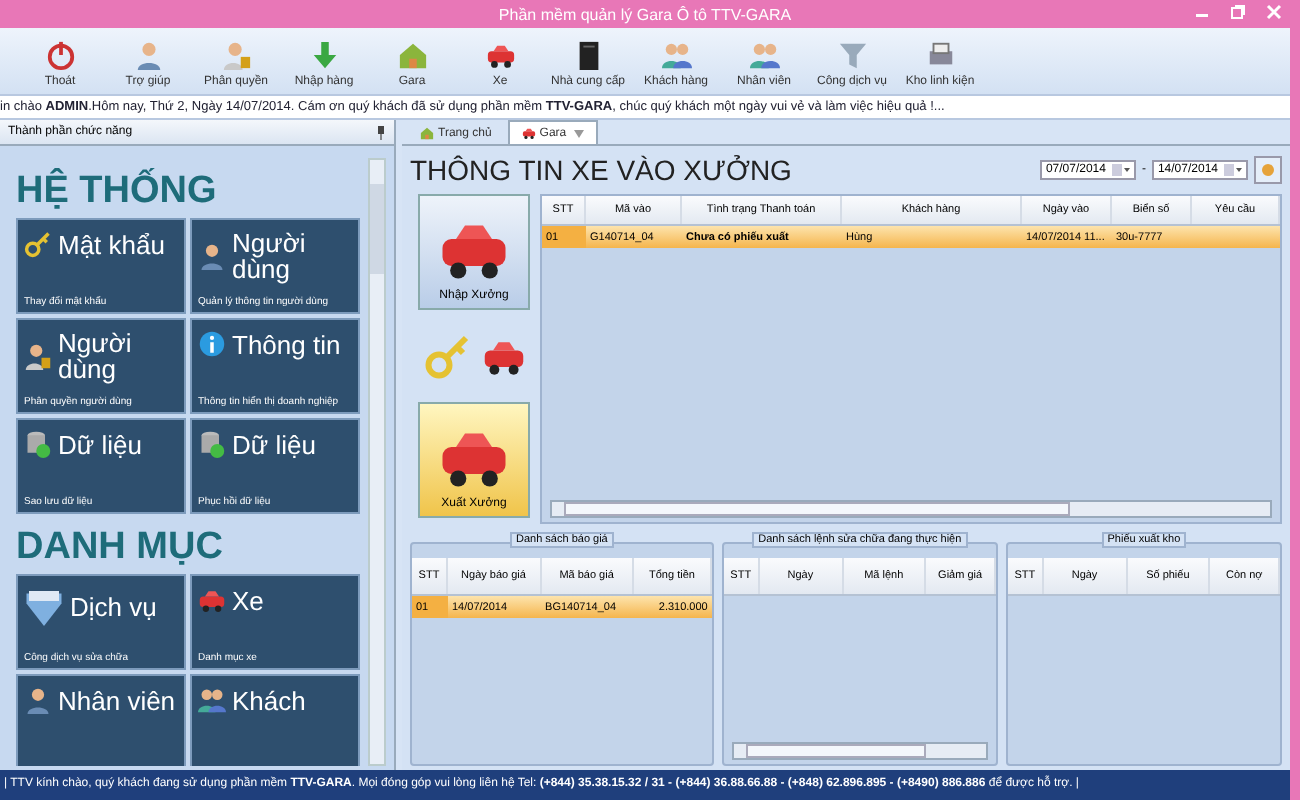 The width and height of the screenshot is (1300, 800). Describe the element at coordinates (940, 55) in the screenshot. I see `printer-icon` at that location.